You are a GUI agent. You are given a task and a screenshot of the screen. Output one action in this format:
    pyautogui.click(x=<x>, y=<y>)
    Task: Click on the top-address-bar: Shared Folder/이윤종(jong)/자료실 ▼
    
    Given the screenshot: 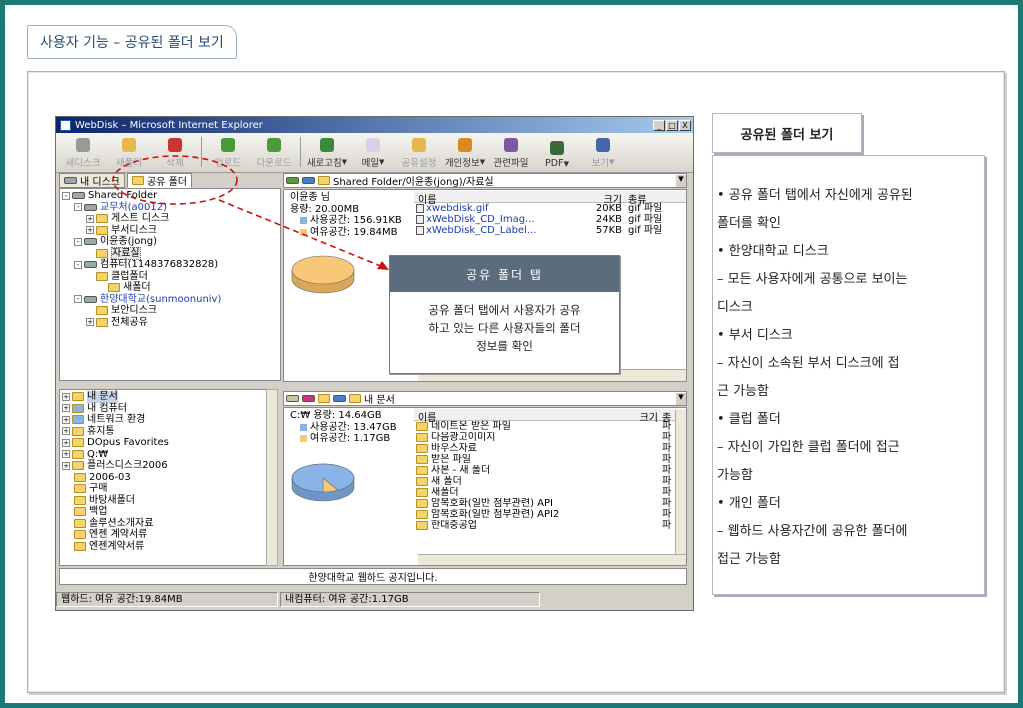 What is the action you would take?
    pyautogui.click(x=485, y=180)
    